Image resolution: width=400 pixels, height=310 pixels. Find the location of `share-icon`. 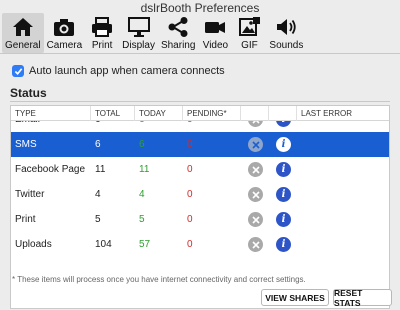

share-icon is located at coordinates (178, 27).